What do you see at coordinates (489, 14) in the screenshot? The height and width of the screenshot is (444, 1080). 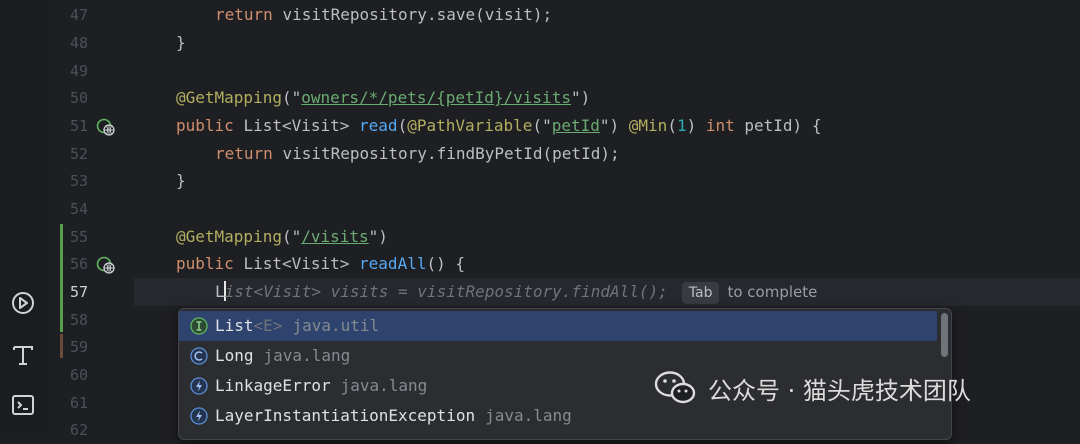 I see `code-text: .save(visit);` at bounding box center [489, 14].